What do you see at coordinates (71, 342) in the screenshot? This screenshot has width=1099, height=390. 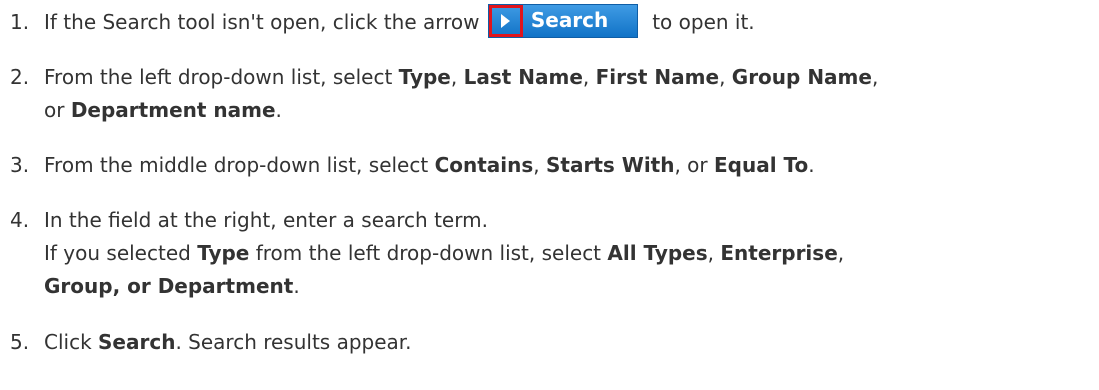 I see `text-run: Click` at bounding box center [71, 342].